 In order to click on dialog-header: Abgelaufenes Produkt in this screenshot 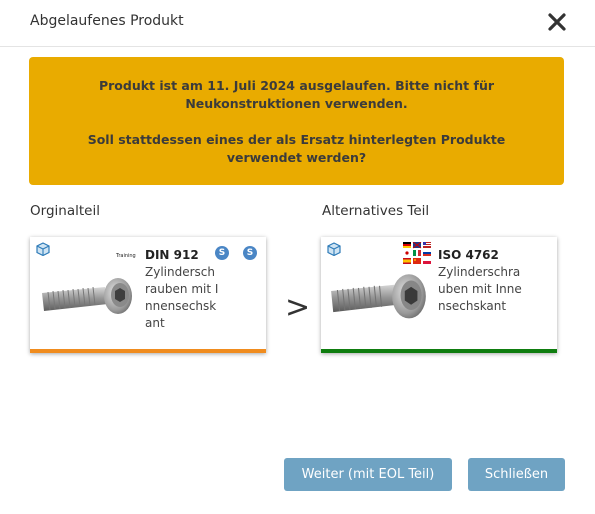, I will do `click(297, 23)`.